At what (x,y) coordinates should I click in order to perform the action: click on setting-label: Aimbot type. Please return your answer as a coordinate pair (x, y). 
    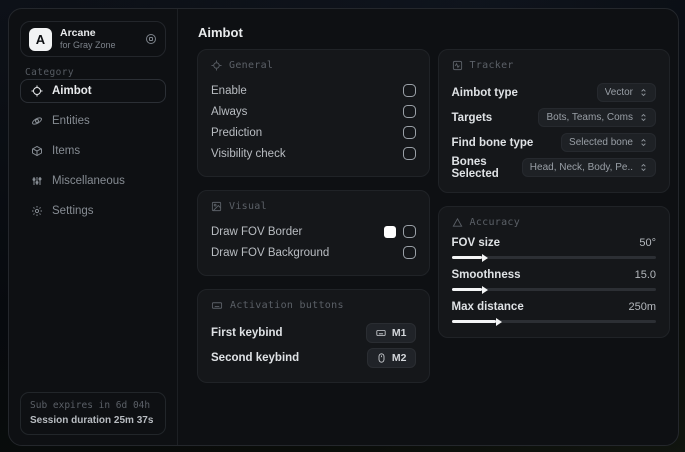
    Looking at the image, I should click on (484, 92).